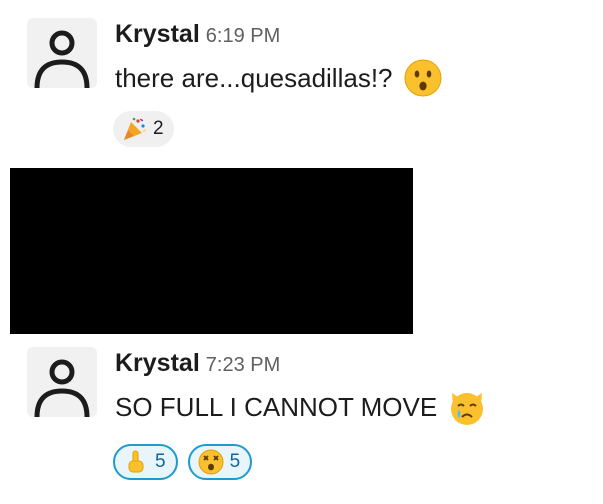  I want to click on reaction-bar: 2, so click(143, 129).